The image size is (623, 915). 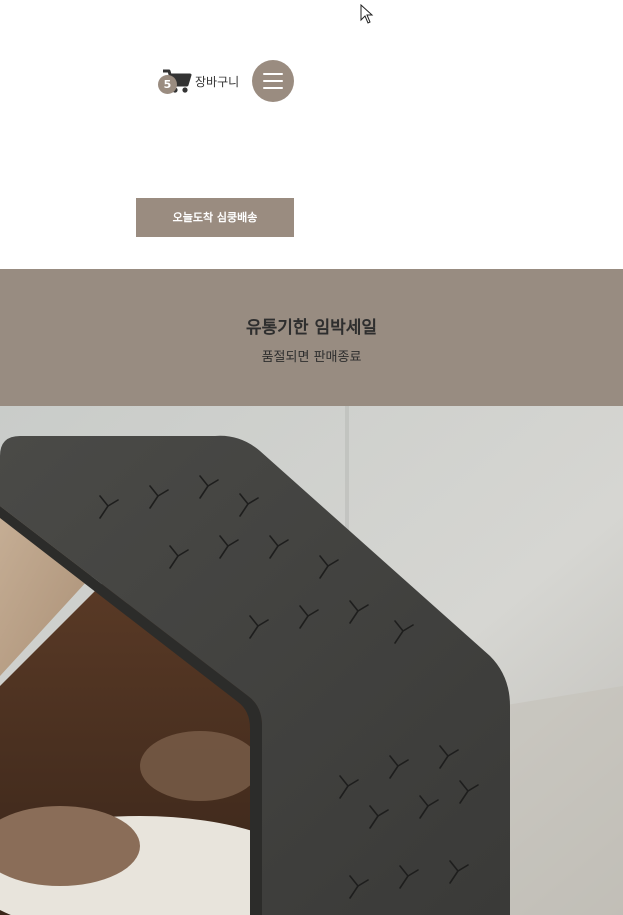 I want to click on mouse-cursor-icon, so click(x=367, y=14).